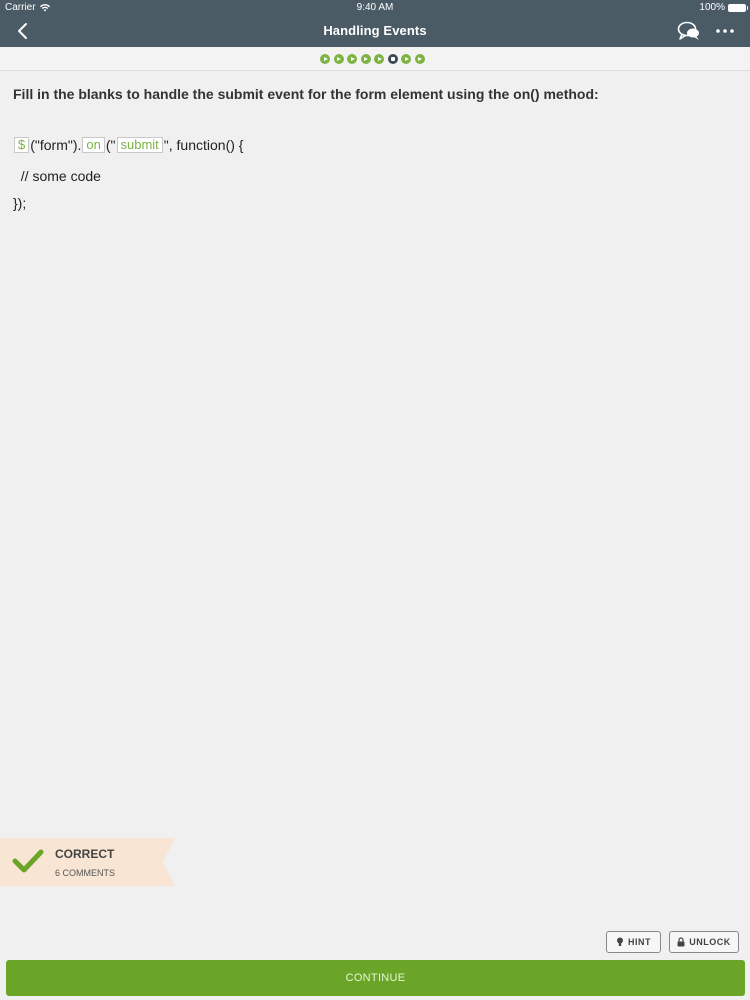  I want to click on blank-dollar: $, so click(22, 145).